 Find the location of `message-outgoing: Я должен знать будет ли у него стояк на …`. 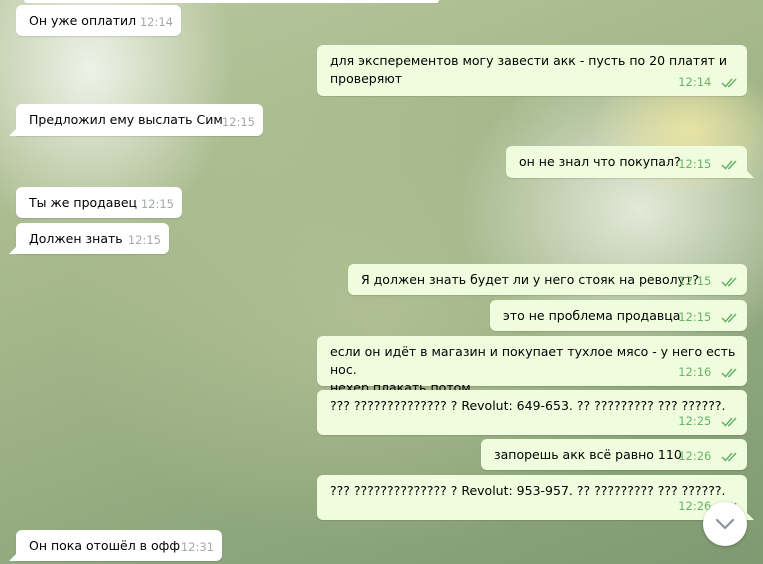

message-outgoing: Я должен знать будет ли у него стояк на … is located at coordinates (547, 279).